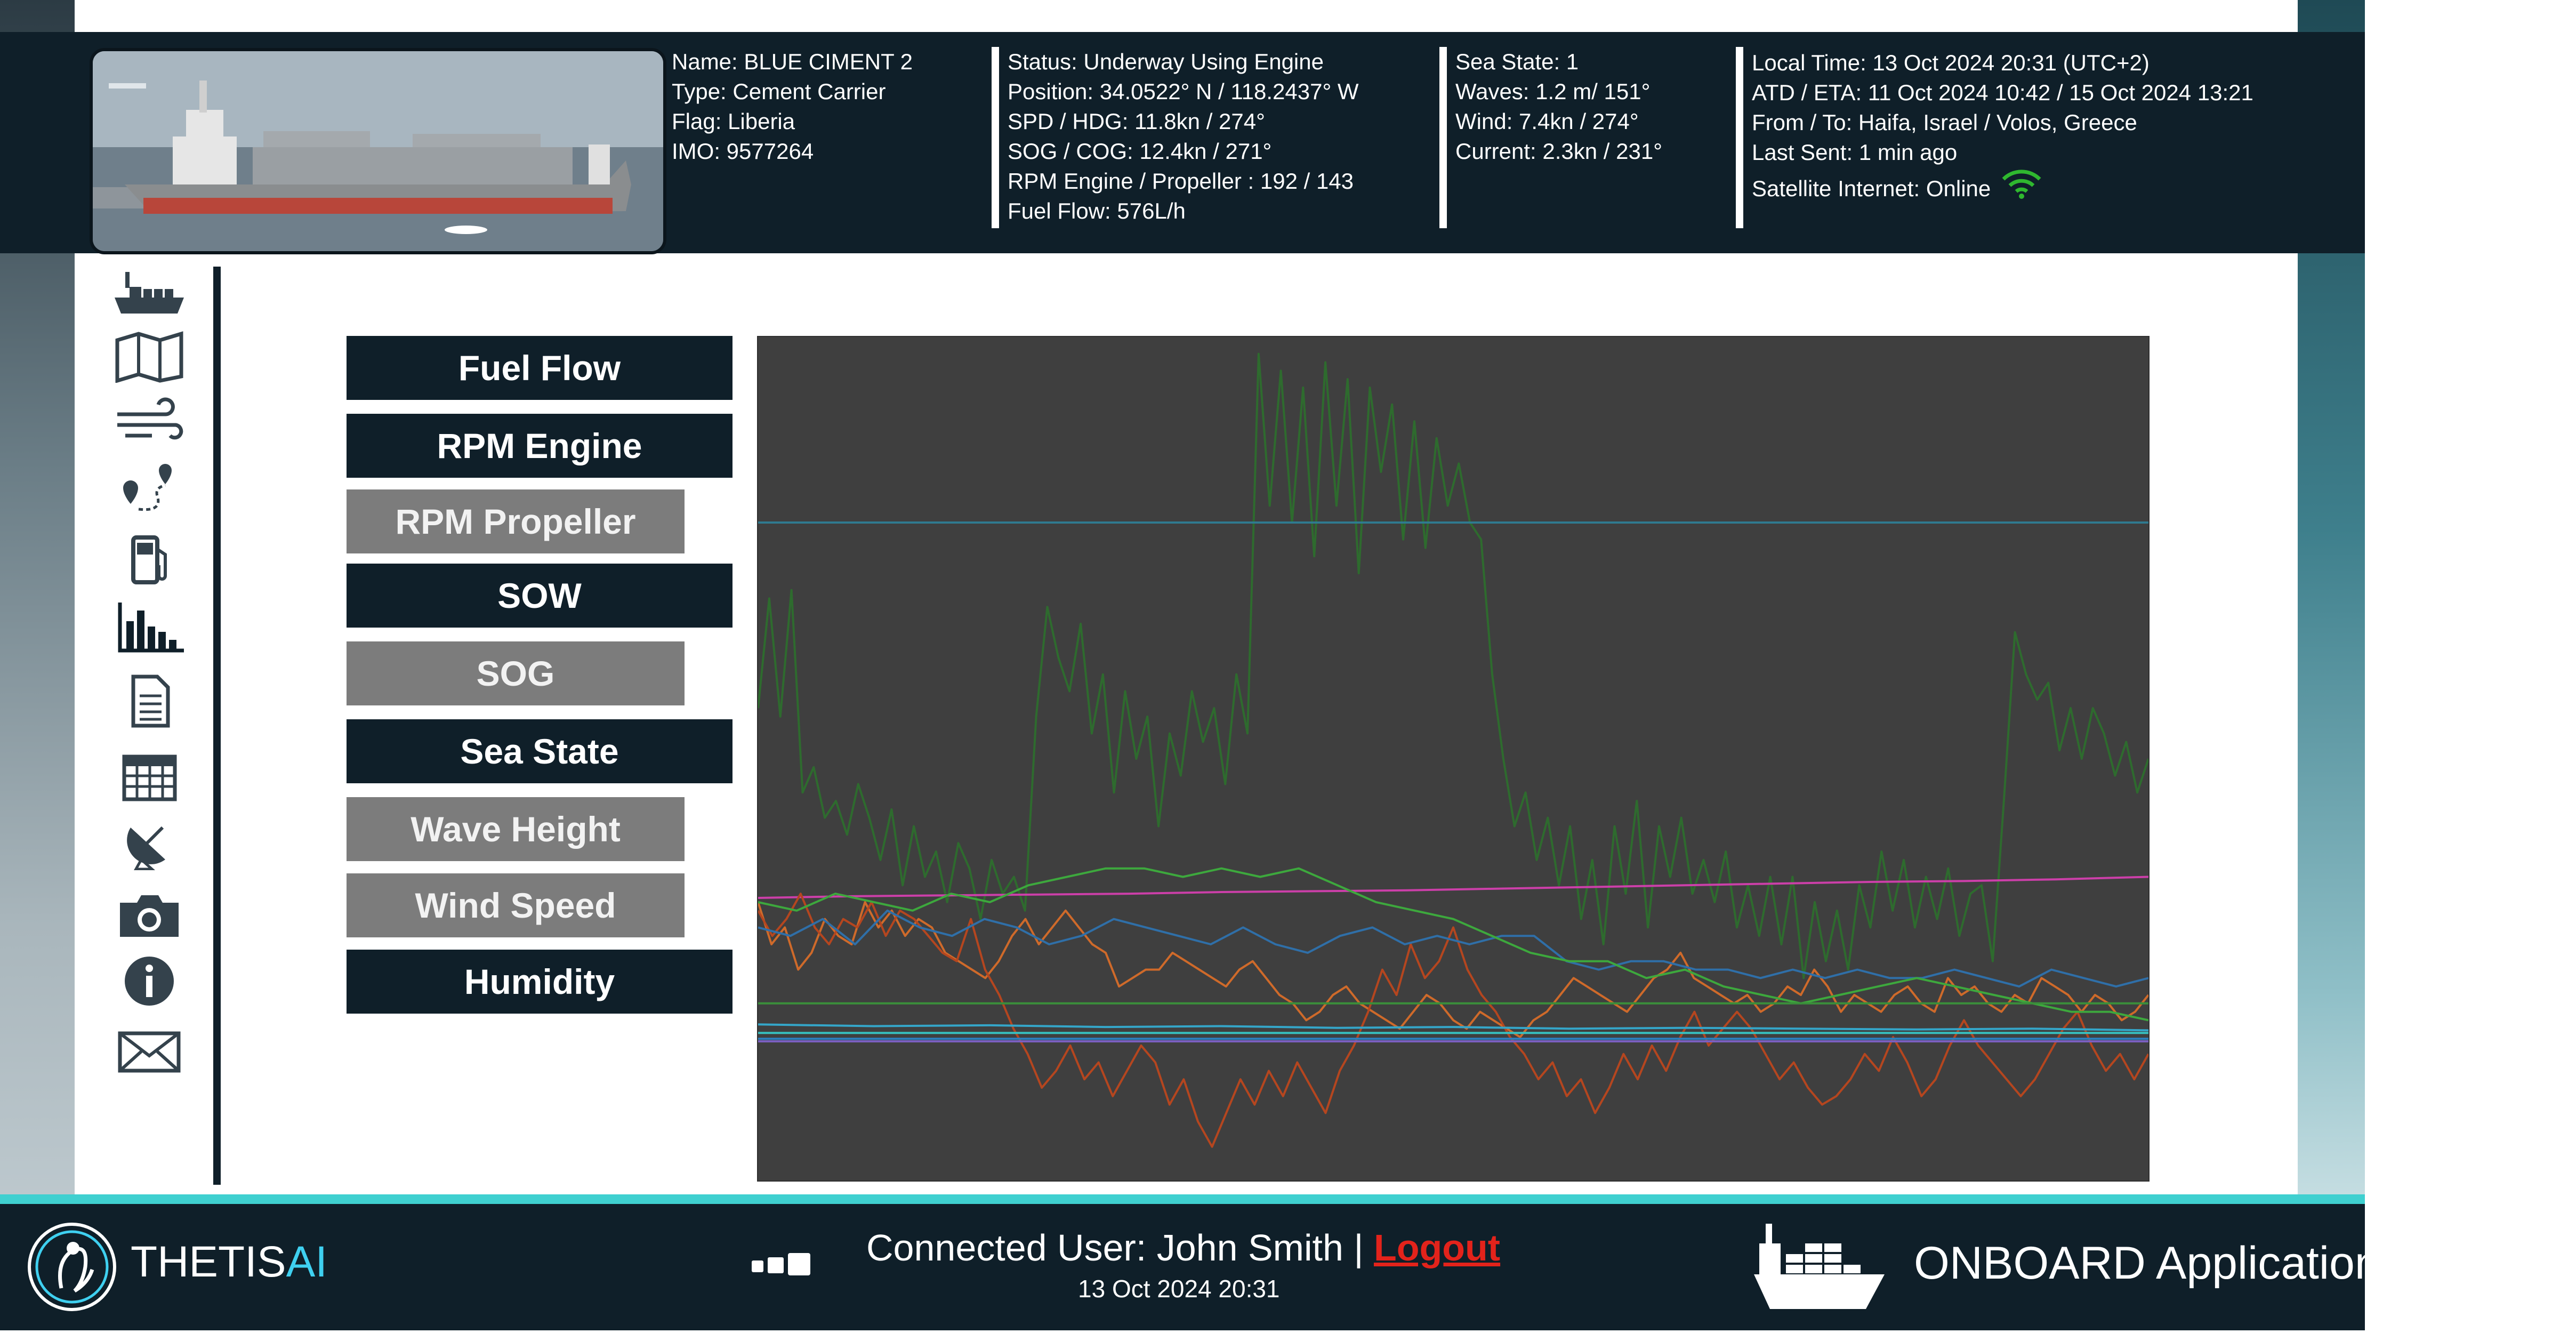 This screenshot has width=2576, height=1341. I want to click on brand-name: THETISAI, so click(229, 1262).